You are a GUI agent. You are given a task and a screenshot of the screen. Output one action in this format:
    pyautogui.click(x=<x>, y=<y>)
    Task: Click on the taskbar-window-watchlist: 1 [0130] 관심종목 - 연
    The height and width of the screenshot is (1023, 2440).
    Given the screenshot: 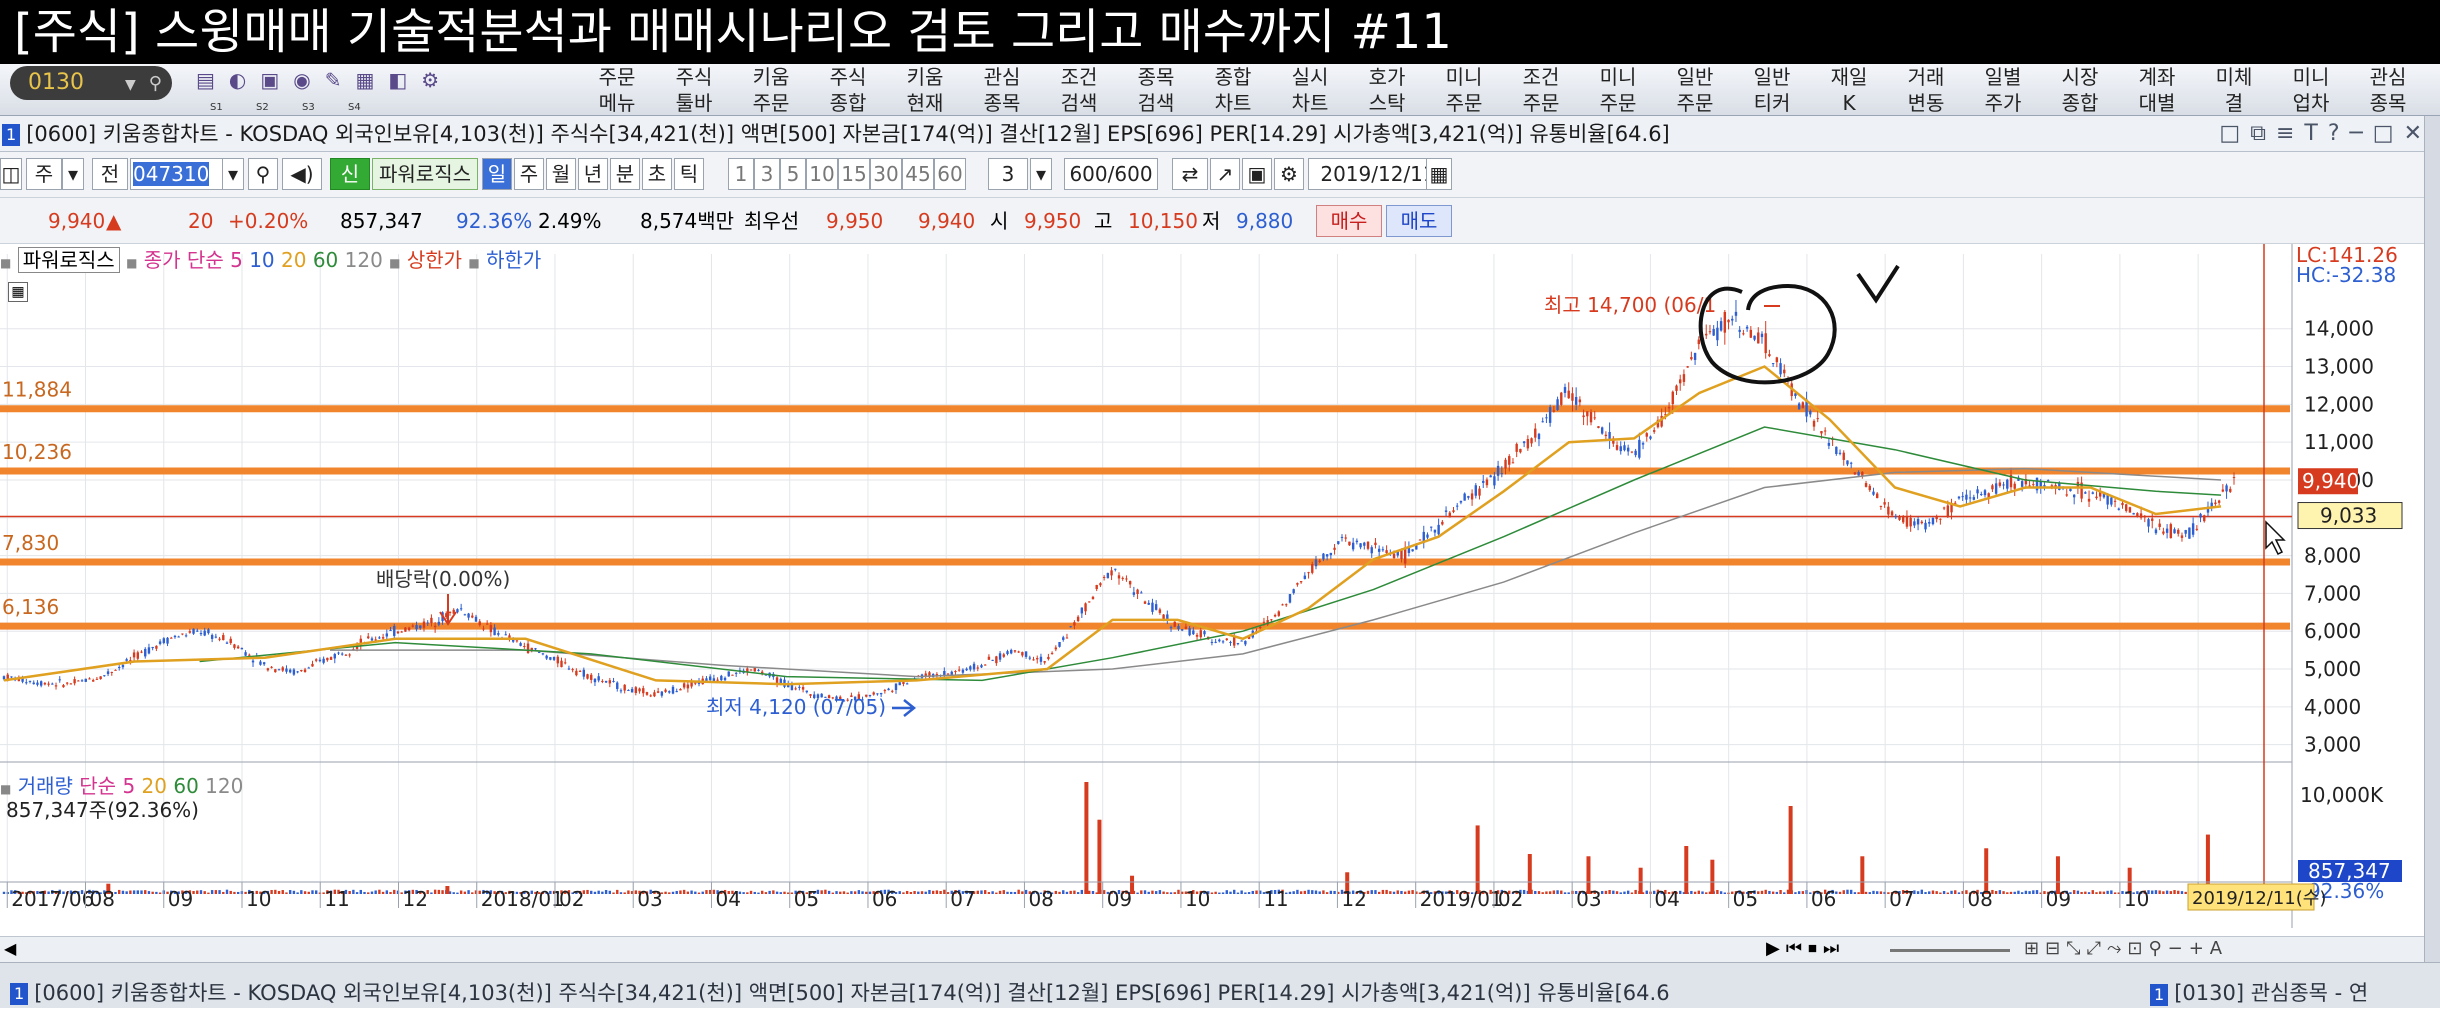 What is the action you would take?
    pyautogui.click(x=2259, y=993)
    